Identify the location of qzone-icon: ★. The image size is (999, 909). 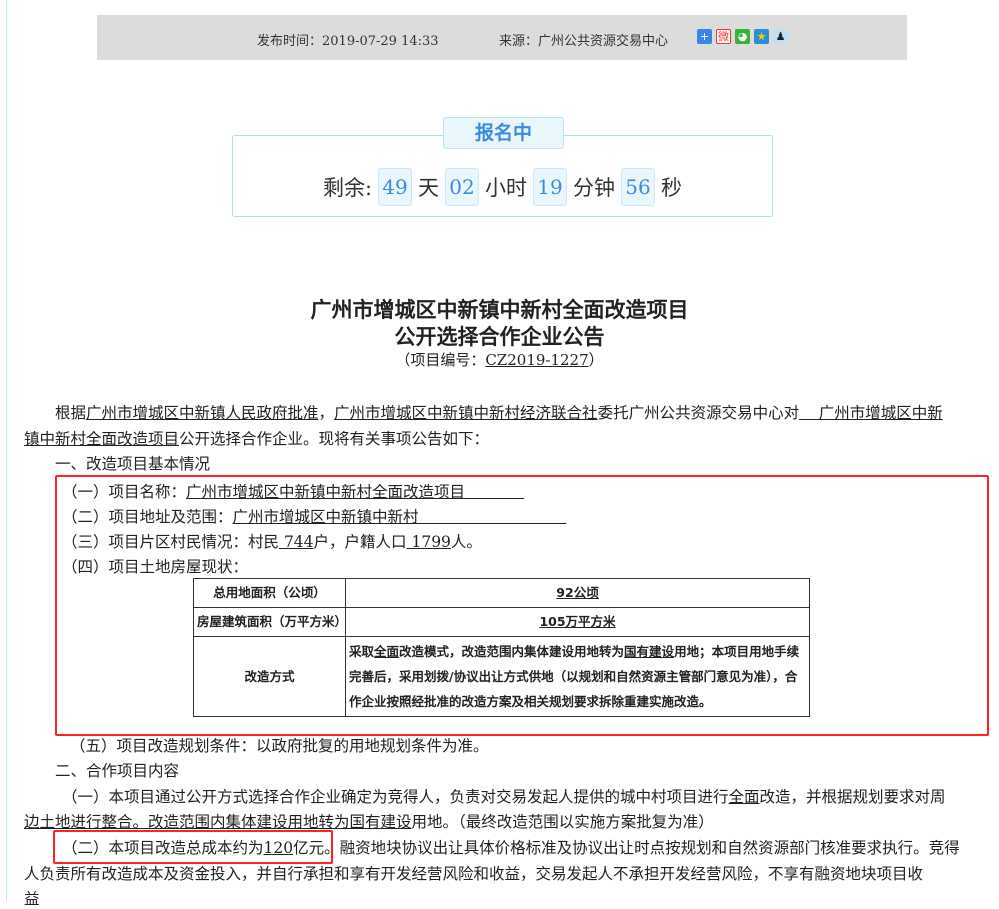
(761, 36).